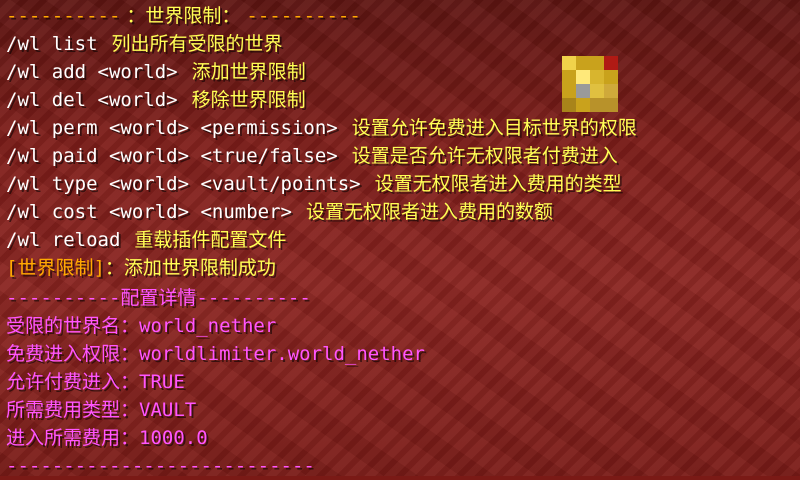  I want to click on command-description: 设置无权限者进入费用的数额, so click(429, 212).